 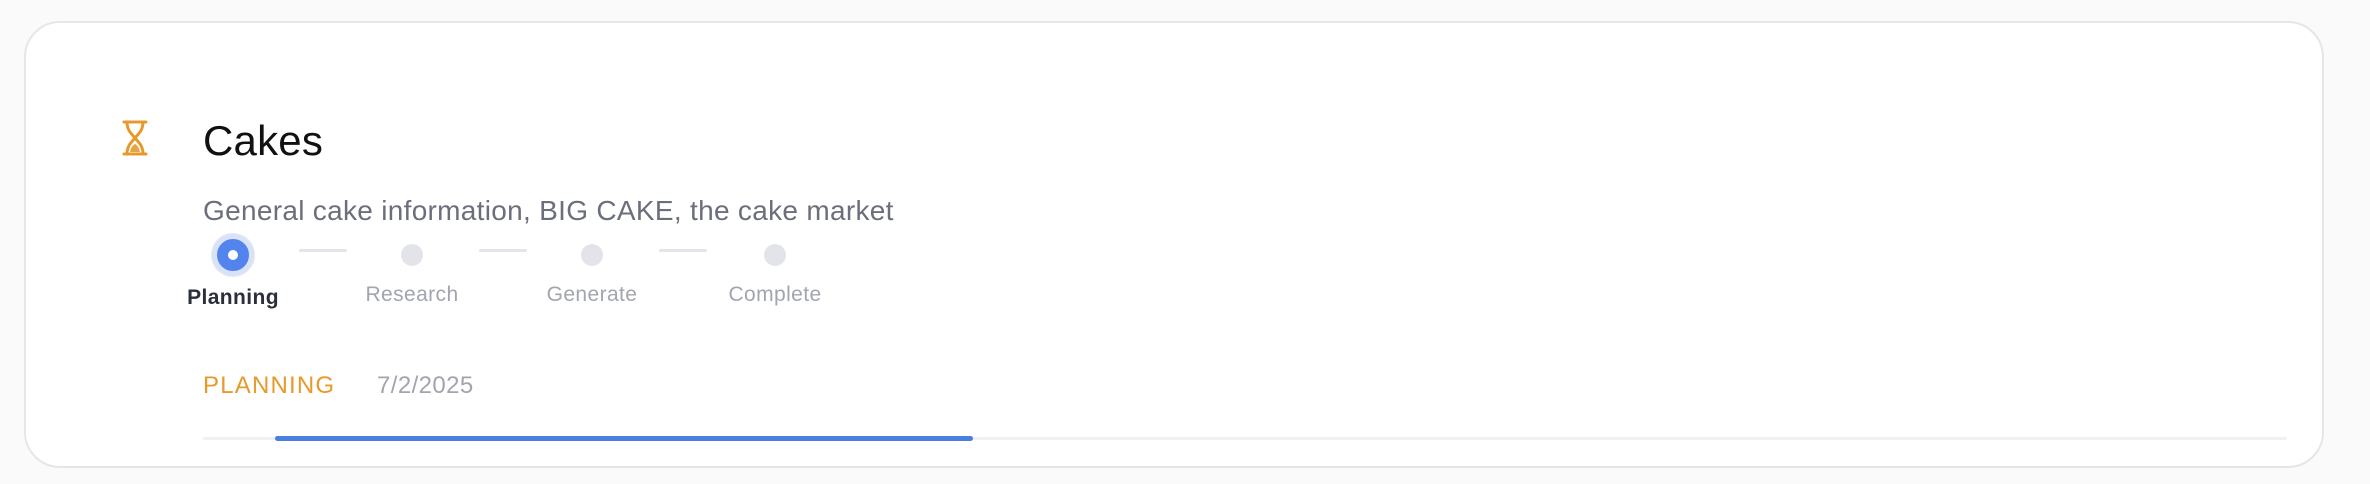 I want to click on status-badge: PLANNING, so click(x=269, y=385).